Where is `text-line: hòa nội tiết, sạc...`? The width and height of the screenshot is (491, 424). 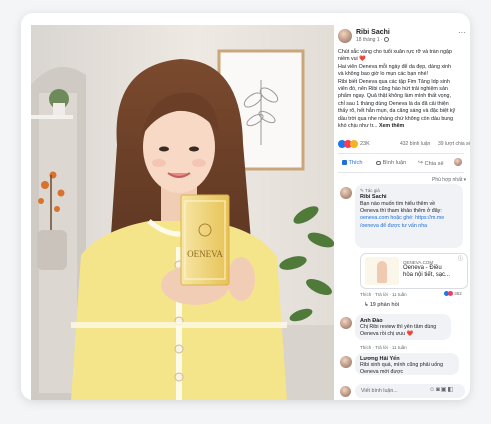 text-line: hòa nội tiết, sạc... is located at coordinates (427, 275).